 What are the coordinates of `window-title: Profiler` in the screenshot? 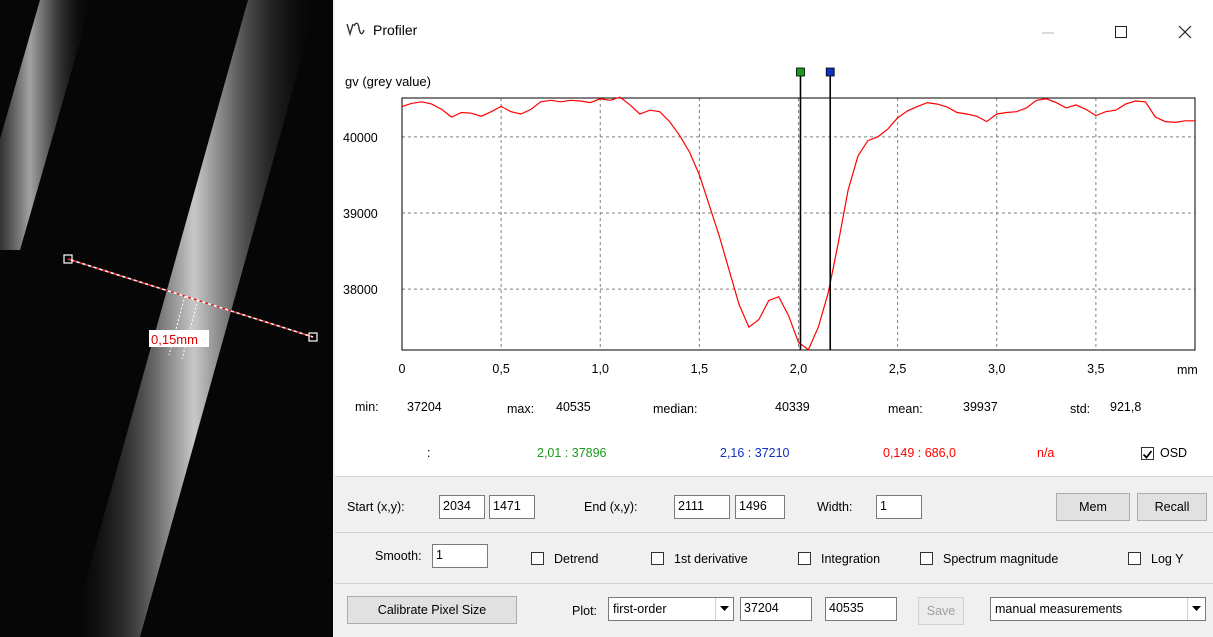 It's located at (395, 30).